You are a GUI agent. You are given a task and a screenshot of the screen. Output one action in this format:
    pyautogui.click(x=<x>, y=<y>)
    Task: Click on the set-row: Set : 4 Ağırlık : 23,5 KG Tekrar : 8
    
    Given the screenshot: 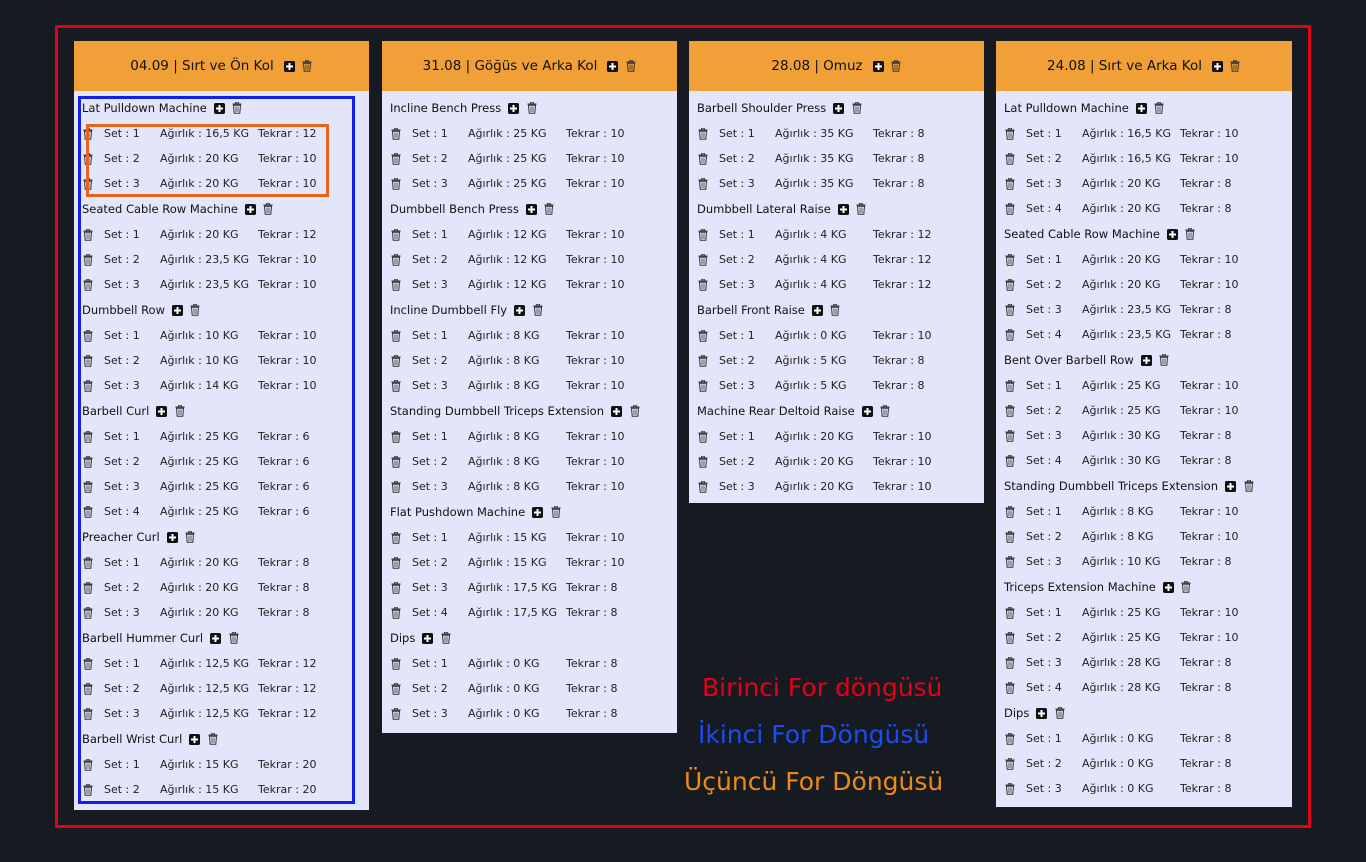 What is the action you would take?
    pyautogui.click(x=1144, y=334)
    